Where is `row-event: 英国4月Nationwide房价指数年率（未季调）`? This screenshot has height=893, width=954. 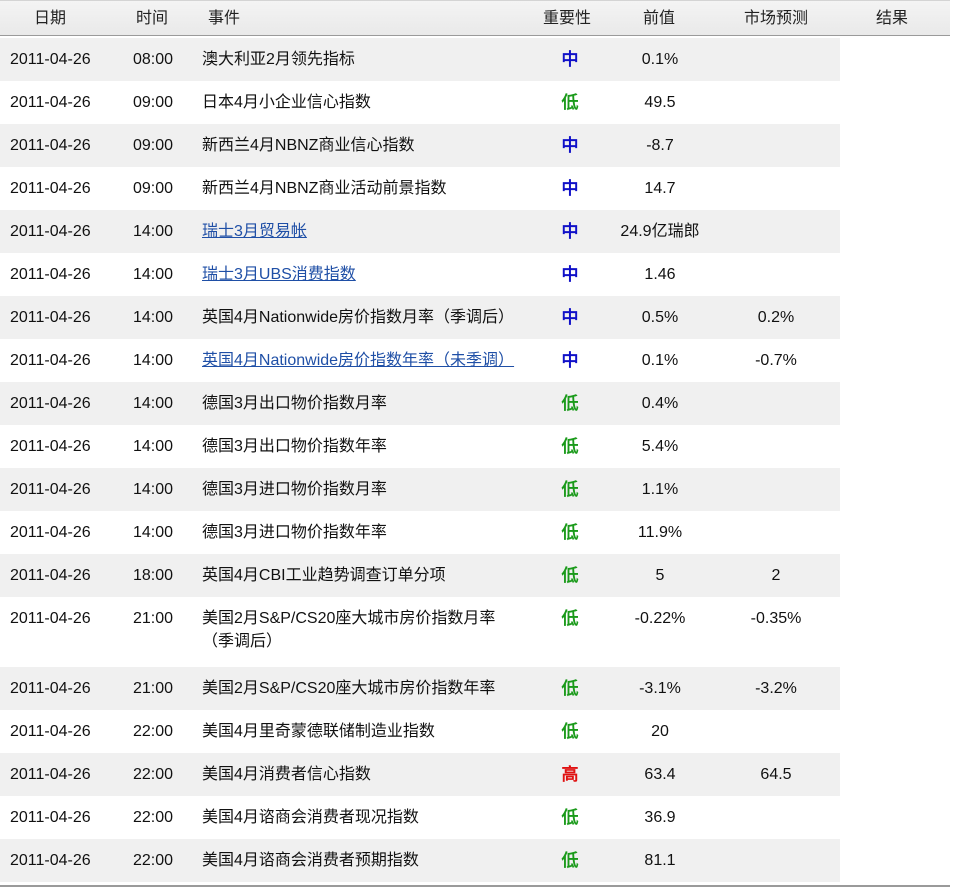
row-event: 英国4月Nationwide房价指数年率（未季调） is located at coordinates (367, 360).